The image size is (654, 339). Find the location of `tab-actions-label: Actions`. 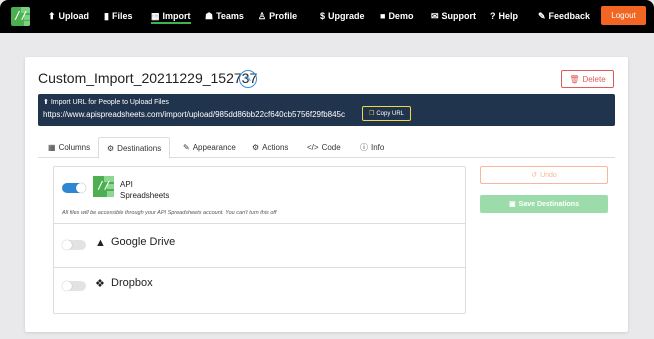

tab-actions-label: Actions is located at coordinates (275, 147).